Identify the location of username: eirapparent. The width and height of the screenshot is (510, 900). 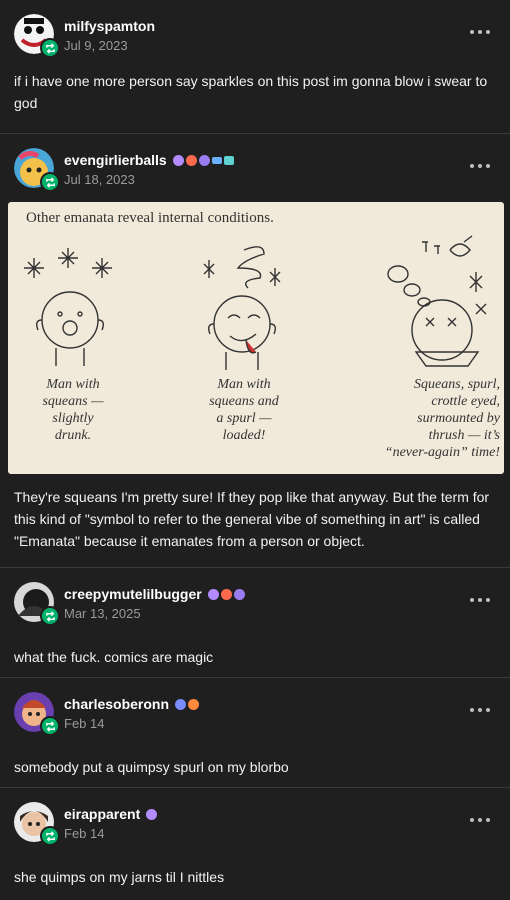
(111, 814).